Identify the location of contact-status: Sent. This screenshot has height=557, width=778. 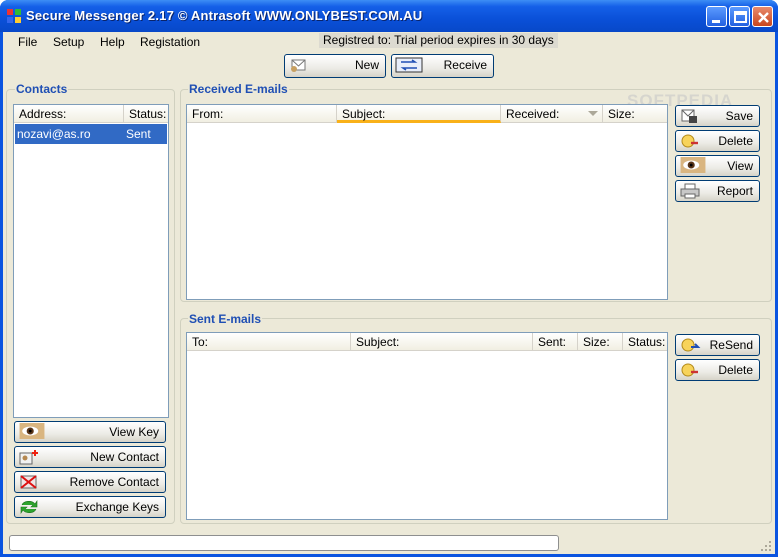
(138, 134).